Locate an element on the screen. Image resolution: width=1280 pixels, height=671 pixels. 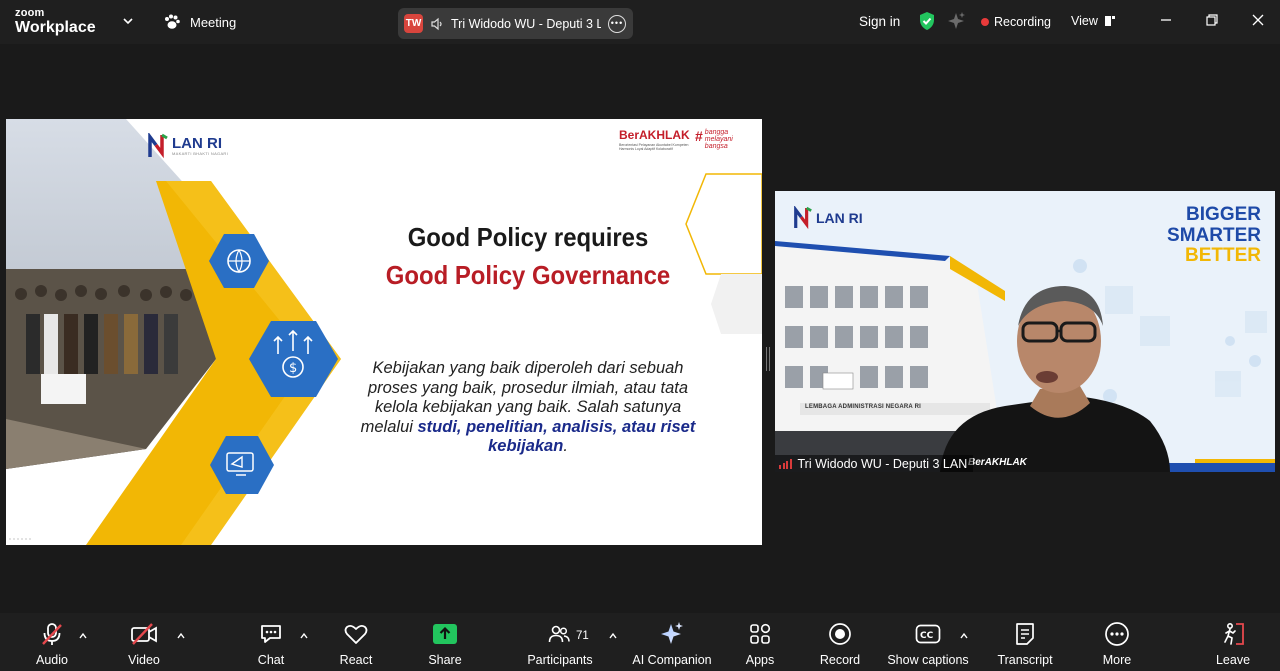
bangga-text: bangga melayani bangsa is located at coordinates (718, 139).